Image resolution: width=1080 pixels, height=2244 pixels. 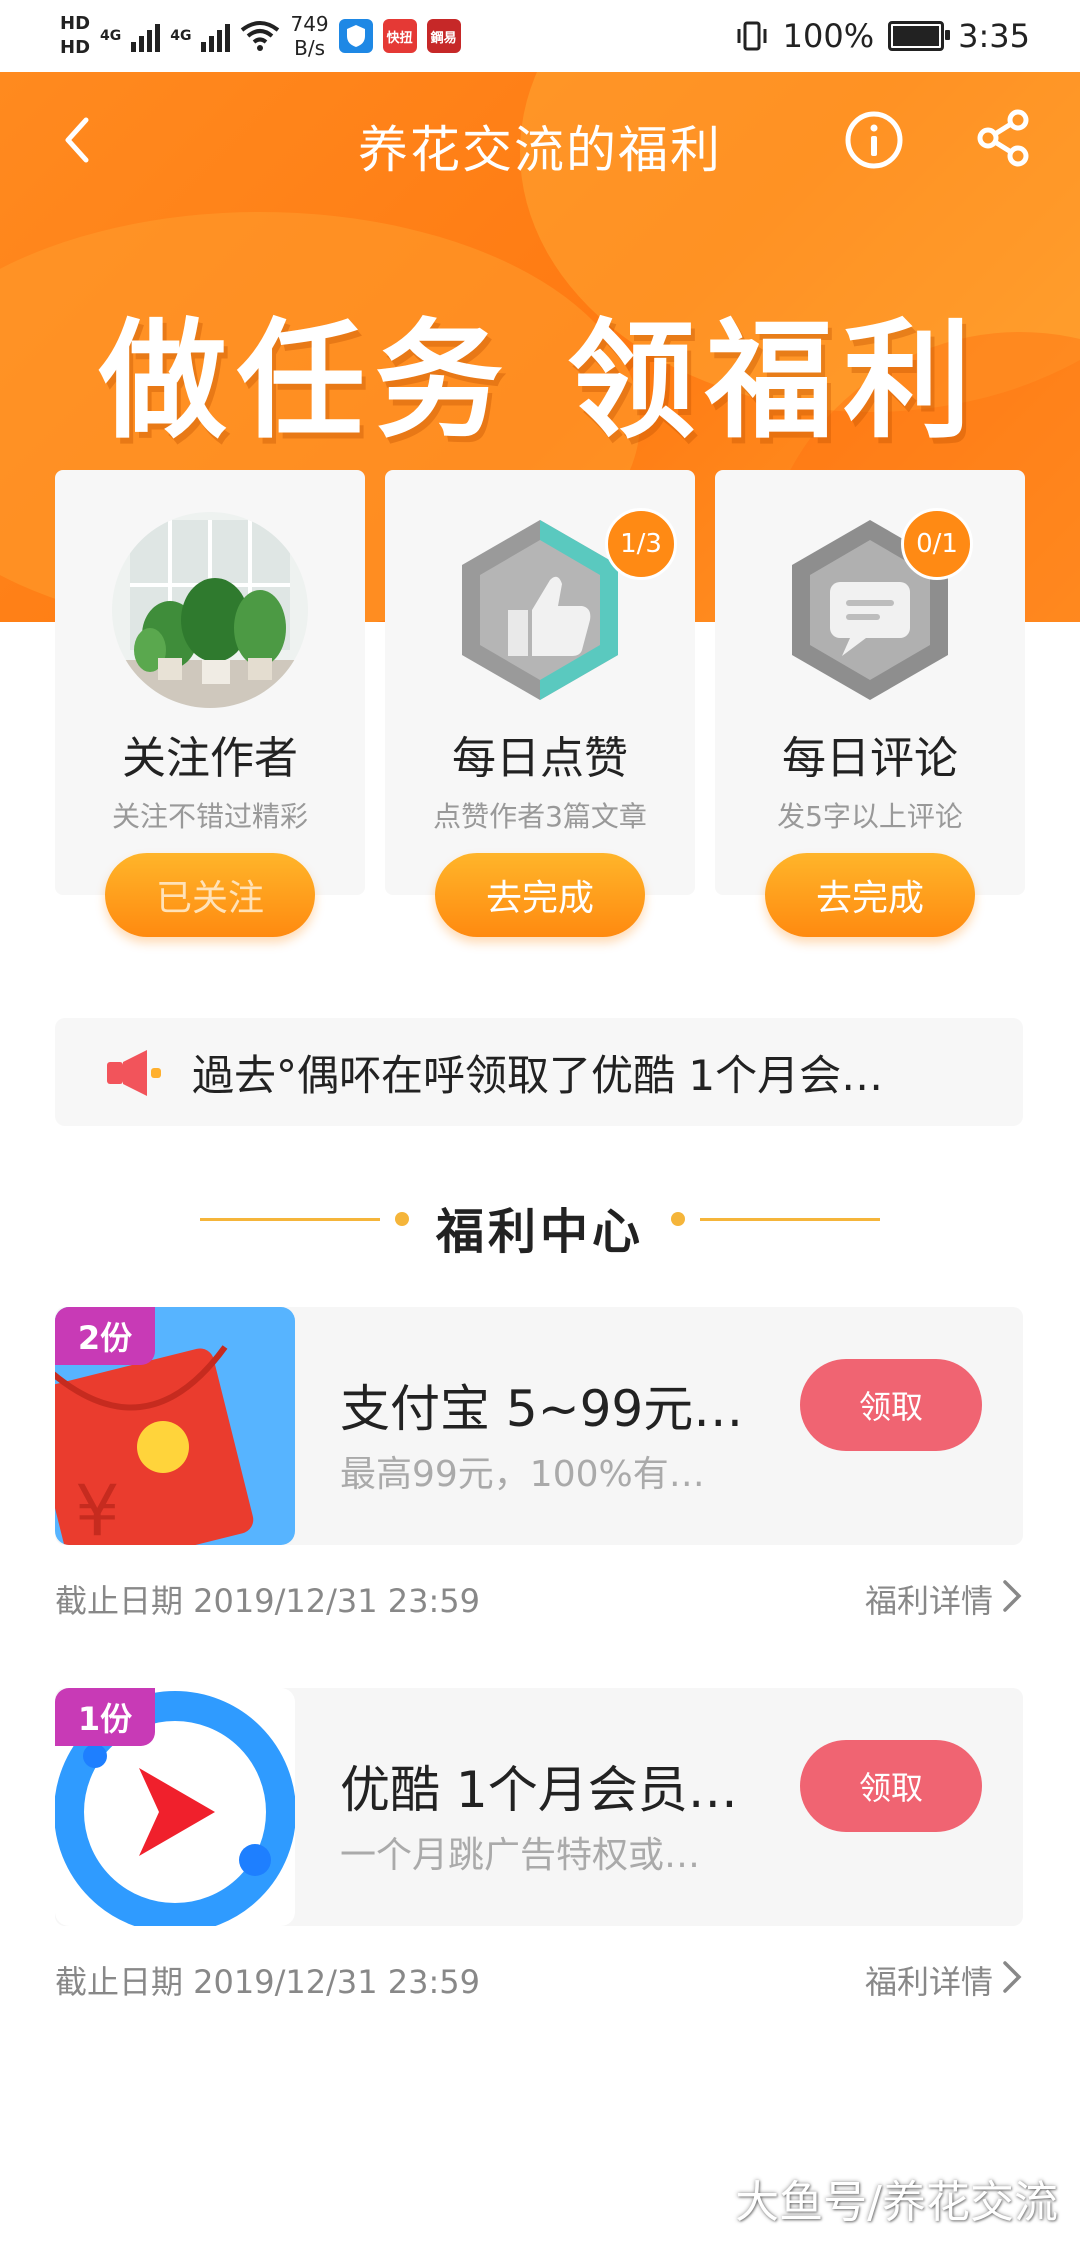 I want to click on app-icon-kuaibao: 快扭, so click(x=399, y=36).